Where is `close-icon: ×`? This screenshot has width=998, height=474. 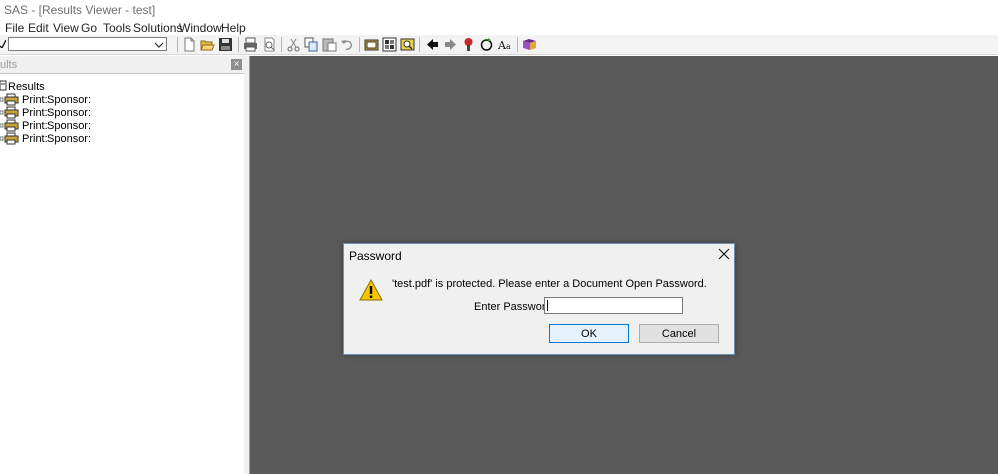 close-icon: × is located at coordinates (236, 64).